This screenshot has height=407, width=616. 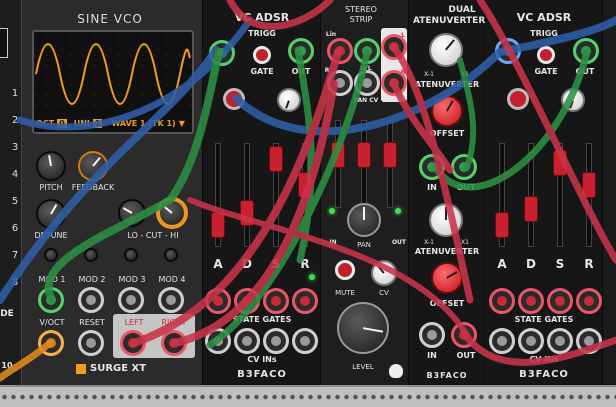 I want to click on dual-atenuverter-title-2: ATENUVERTER, so click(x=449, y=21).